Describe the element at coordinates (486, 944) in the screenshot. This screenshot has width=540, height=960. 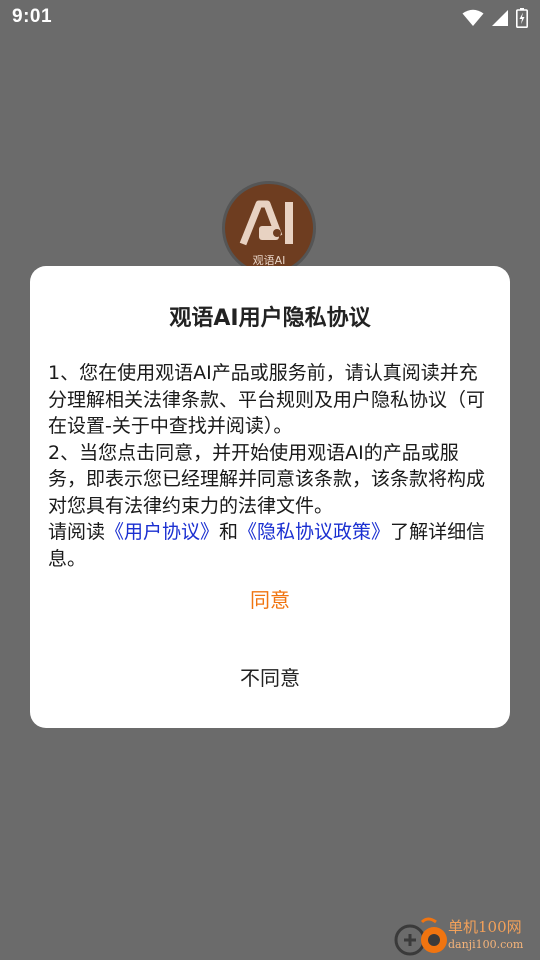
I see `watermark-domain: danji100.com` at that location.